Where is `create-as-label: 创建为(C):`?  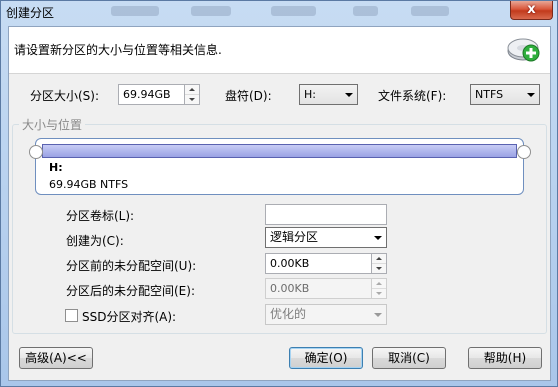
create-as-label: 创建为(C): is located at coordinates (95, 241).